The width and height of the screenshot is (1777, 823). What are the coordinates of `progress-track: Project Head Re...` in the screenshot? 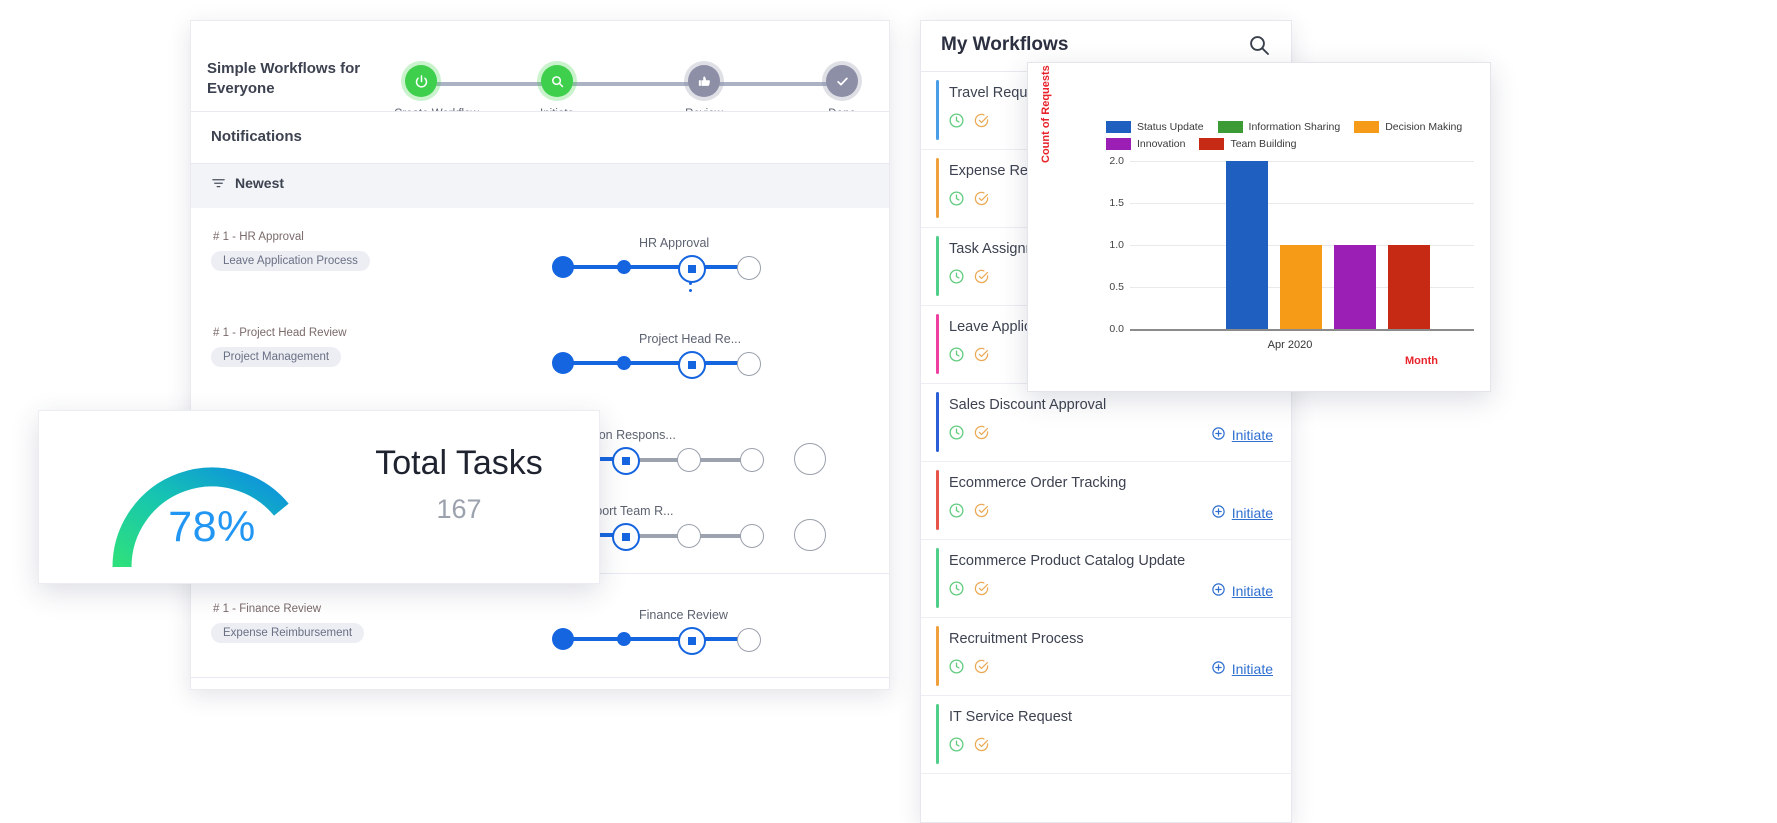 It's located at (657, 355).